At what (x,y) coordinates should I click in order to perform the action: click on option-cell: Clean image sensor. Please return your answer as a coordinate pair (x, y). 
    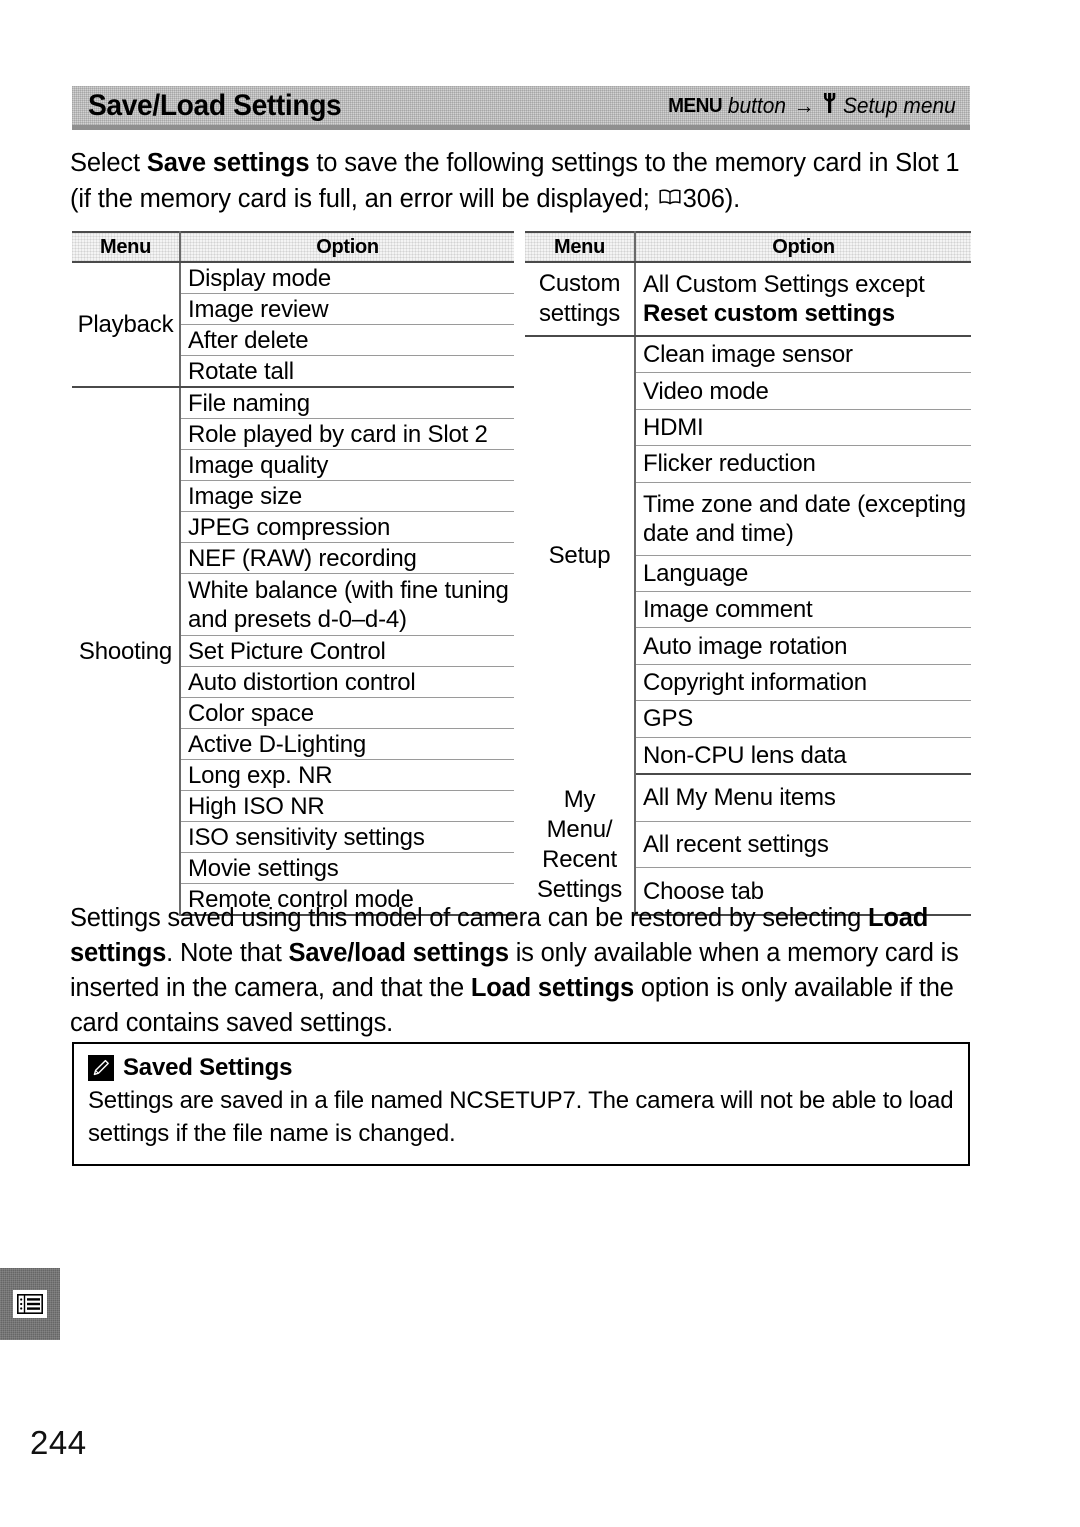
    Looking at the image, I should click on (803, 354).